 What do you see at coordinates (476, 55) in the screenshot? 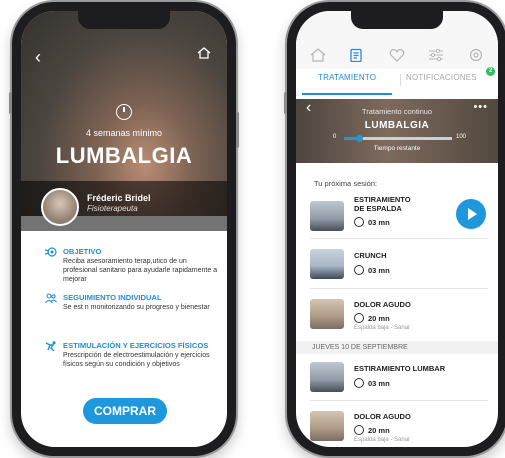
I see `gear-icon` at bounding box center [476, 55].